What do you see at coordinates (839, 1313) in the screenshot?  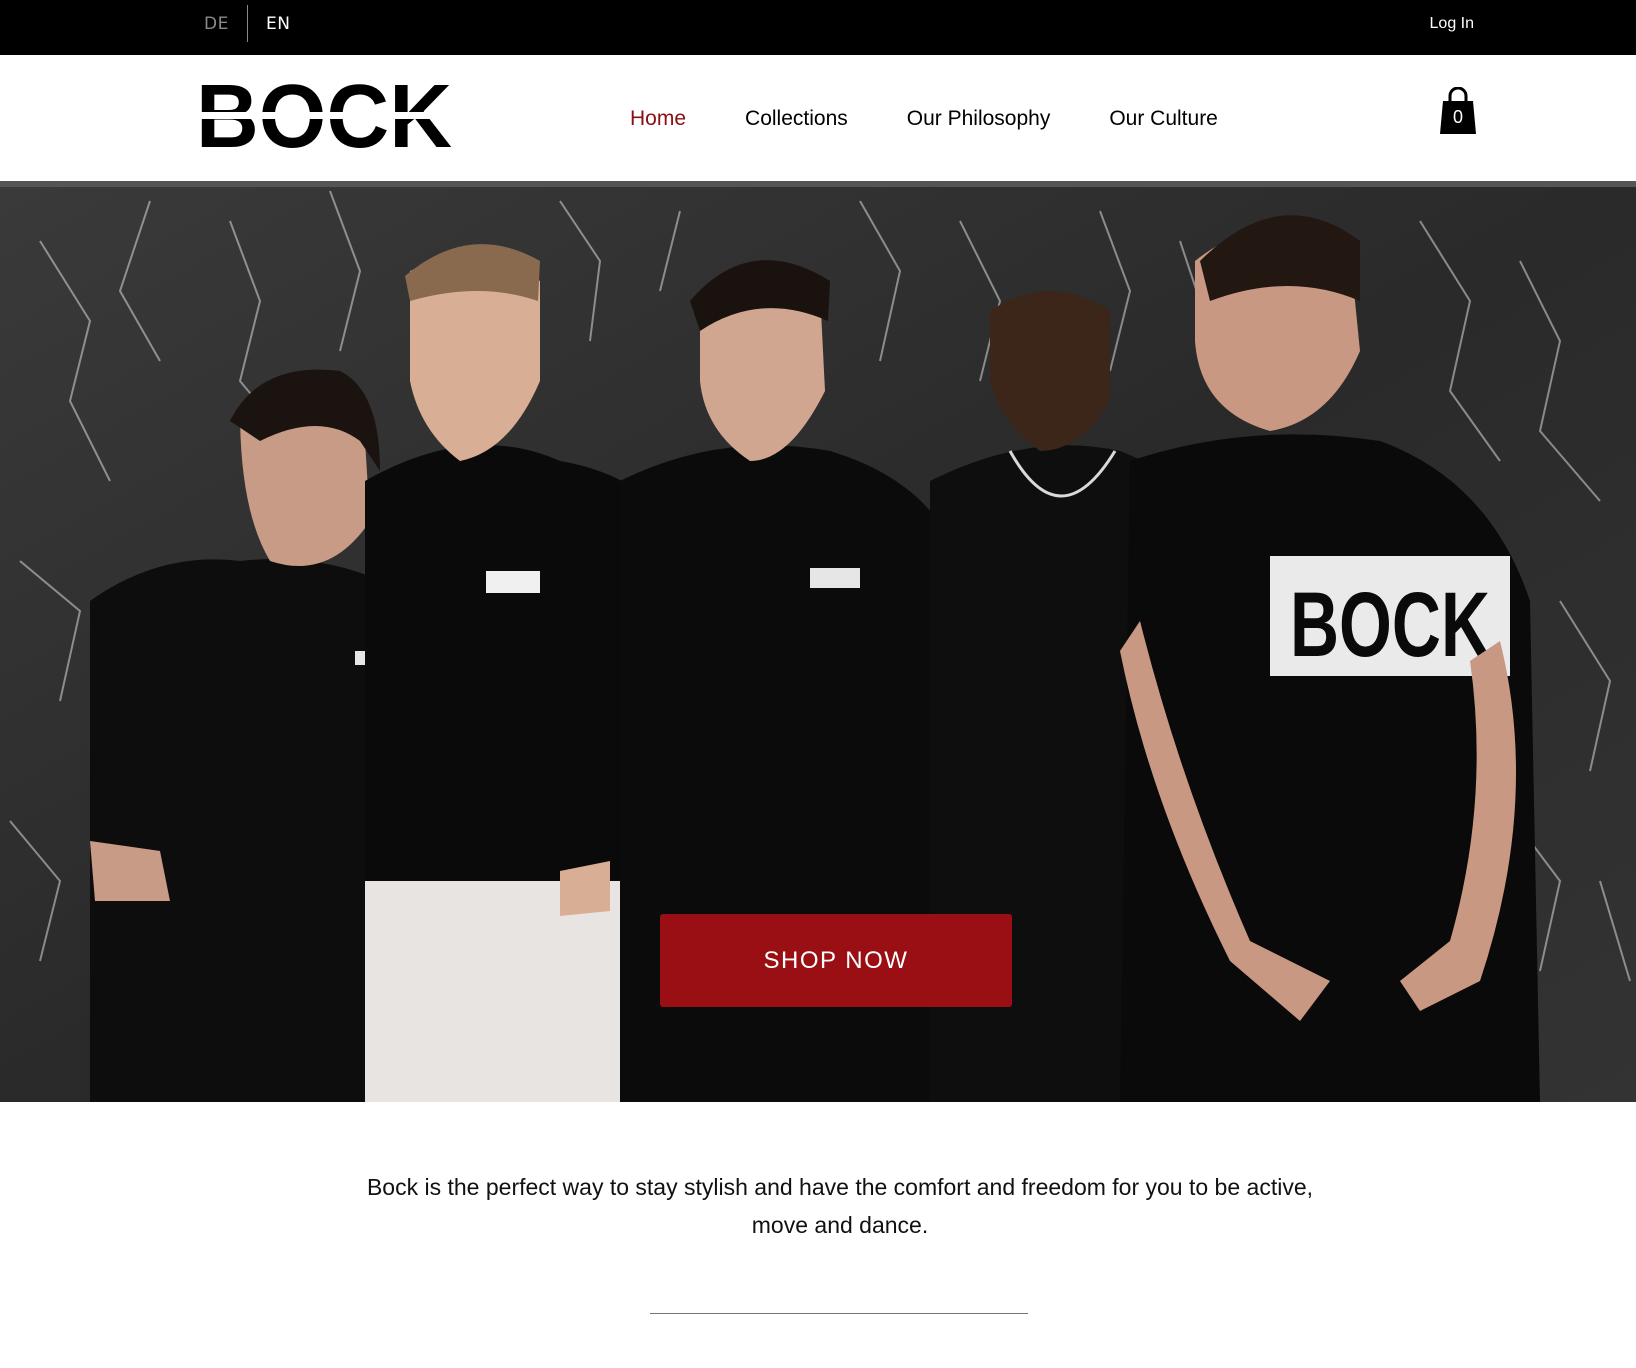 I see `section-divider` at bounding box center [839, 1313].